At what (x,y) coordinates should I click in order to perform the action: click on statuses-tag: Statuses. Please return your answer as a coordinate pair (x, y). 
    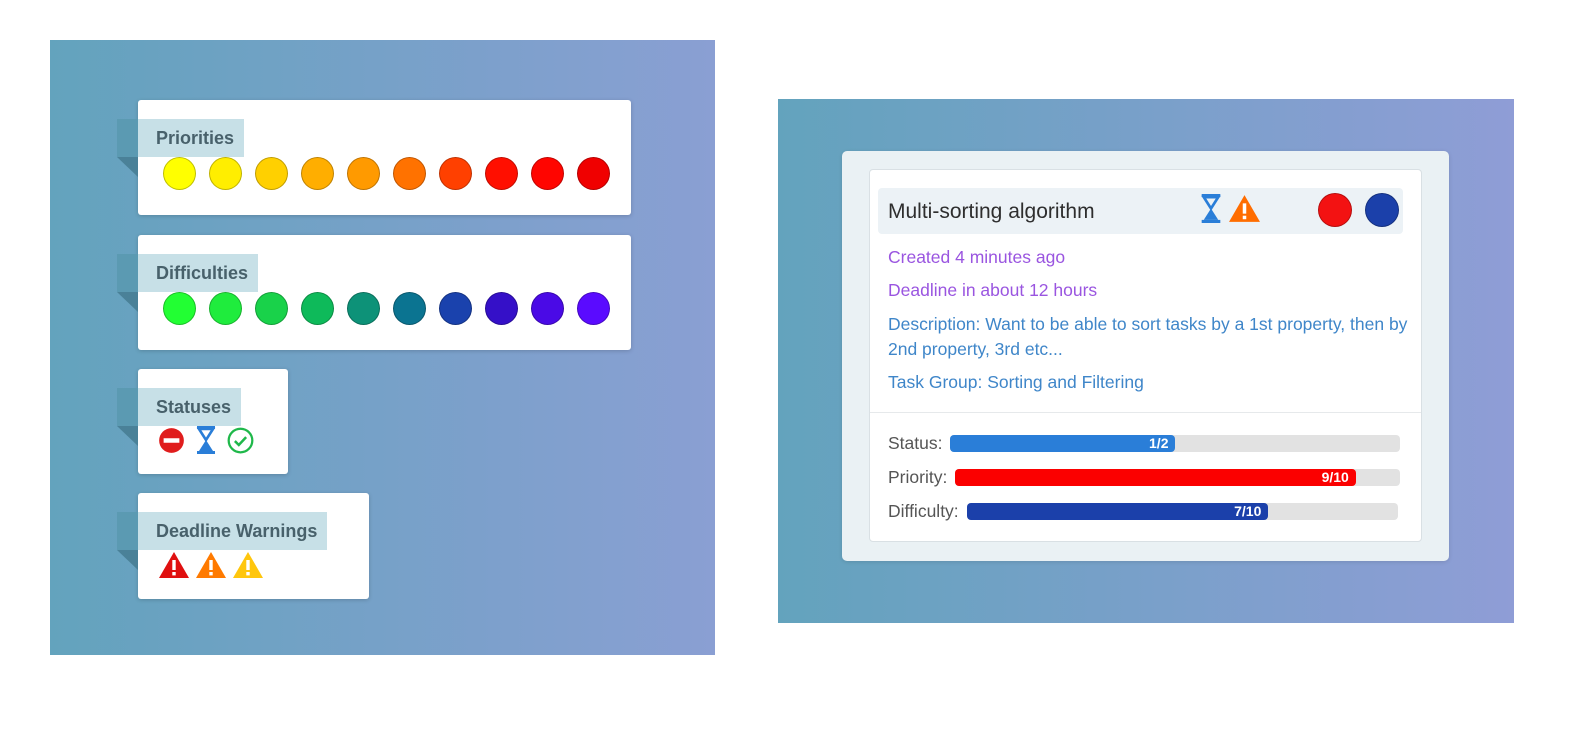
    Looking at the image, I should click on (179, 417).